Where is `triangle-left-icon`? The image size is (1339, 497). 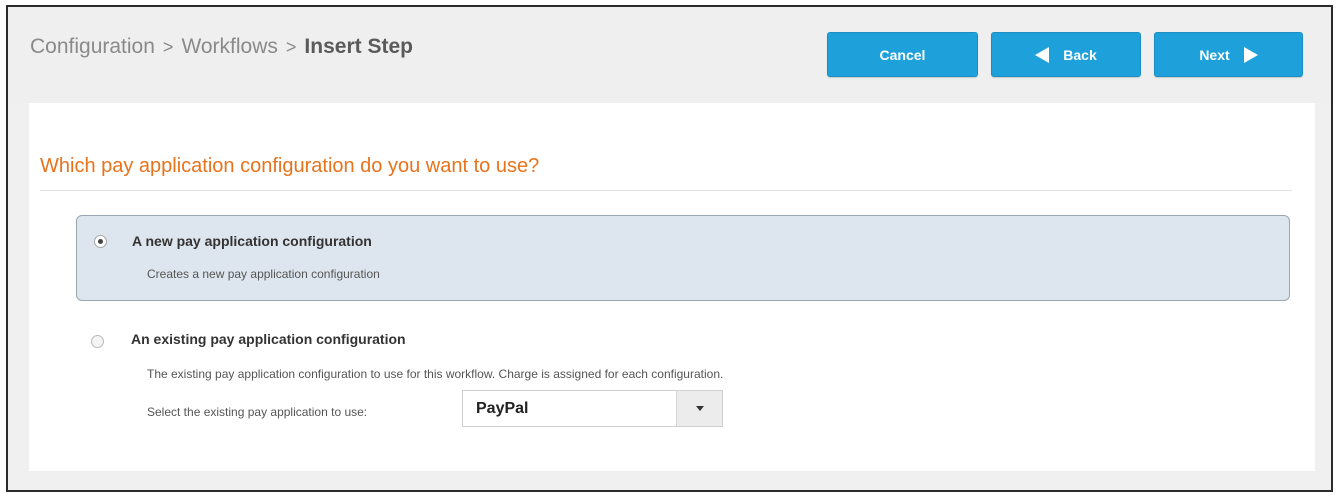 triangle-left-icon is located at coordinates (1042, 54).